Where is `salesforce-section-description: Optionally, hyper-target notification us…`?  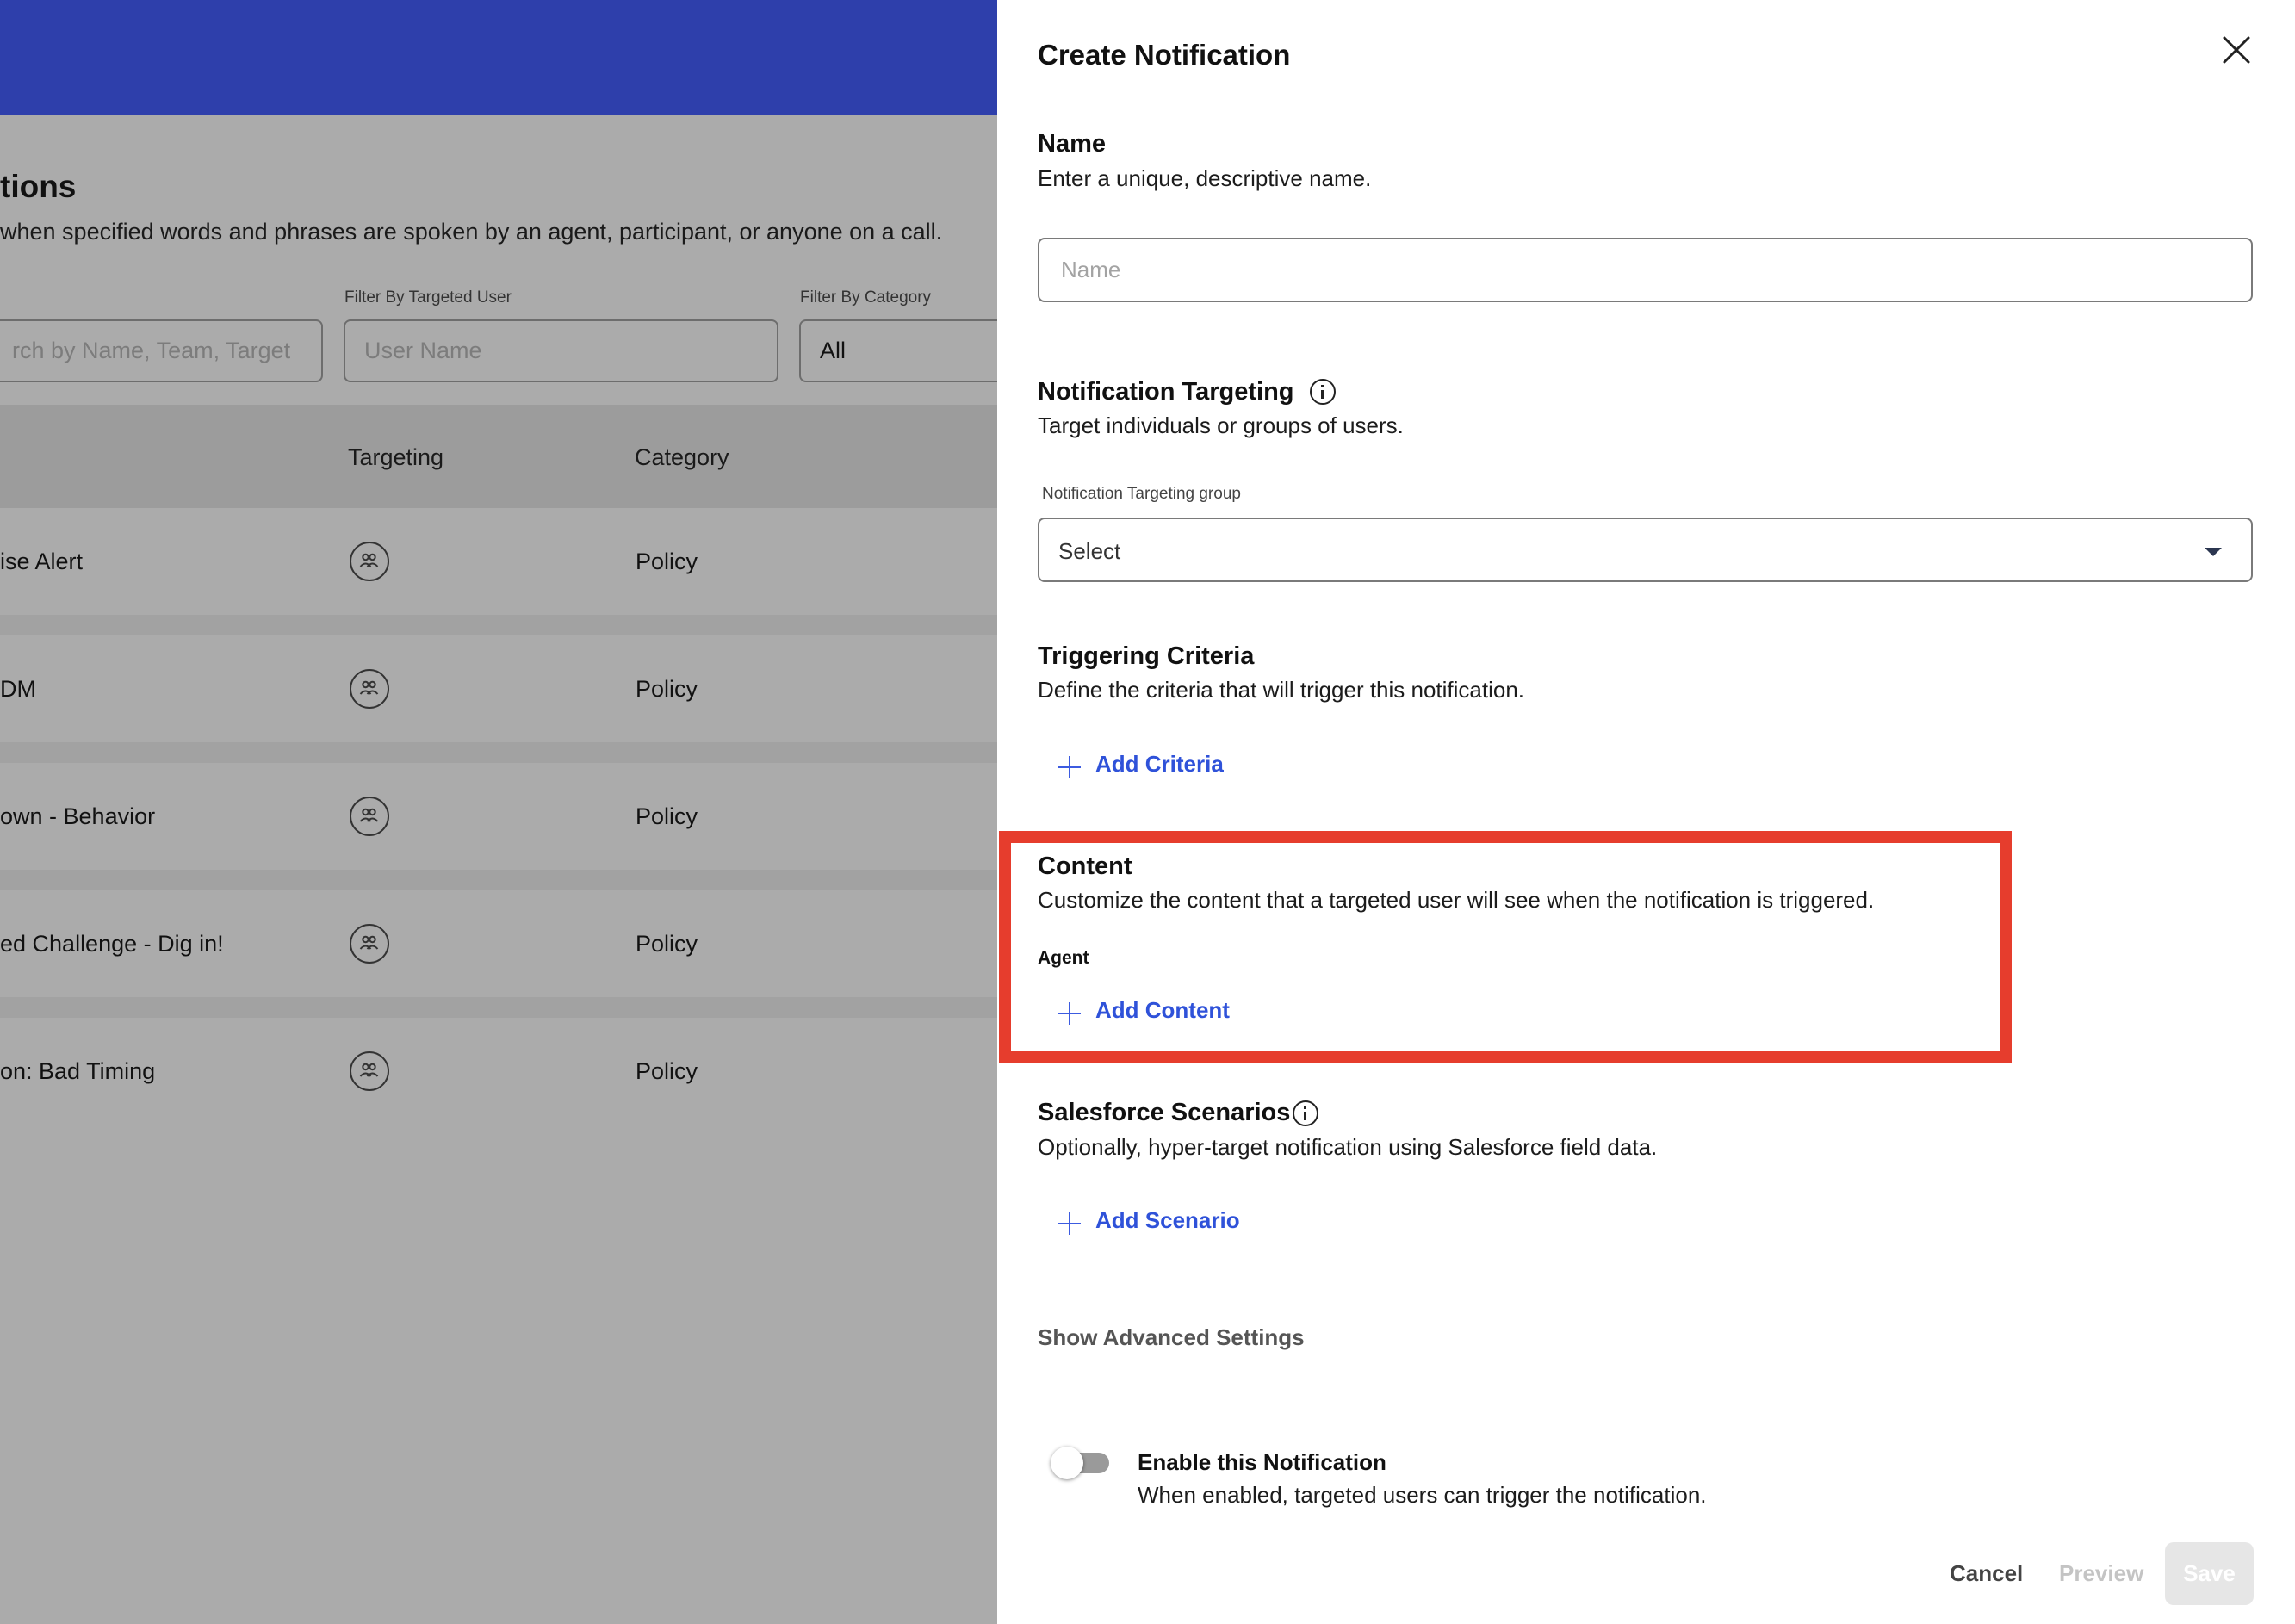 salesforce-section-description: Optionally, hyper-target notification us… is located at coordinates (1348, 1147).